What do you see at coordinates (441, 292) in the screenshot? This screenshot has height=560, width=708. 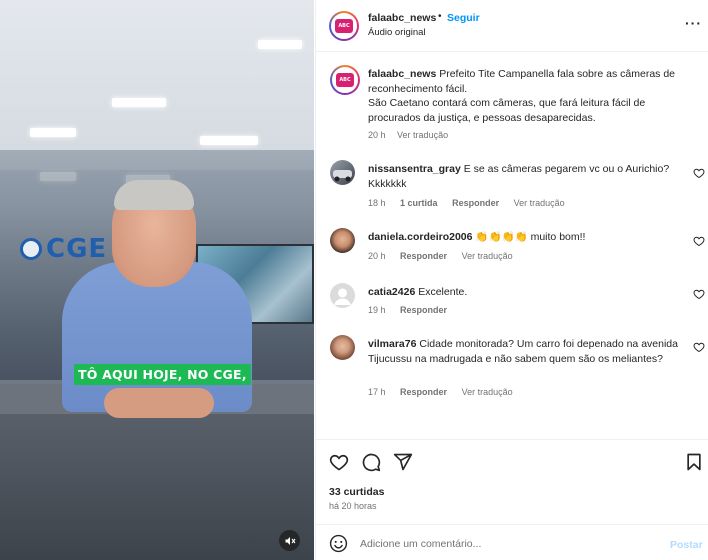 I see `comment-body: Excelente.` at bounding box center [441, 292].